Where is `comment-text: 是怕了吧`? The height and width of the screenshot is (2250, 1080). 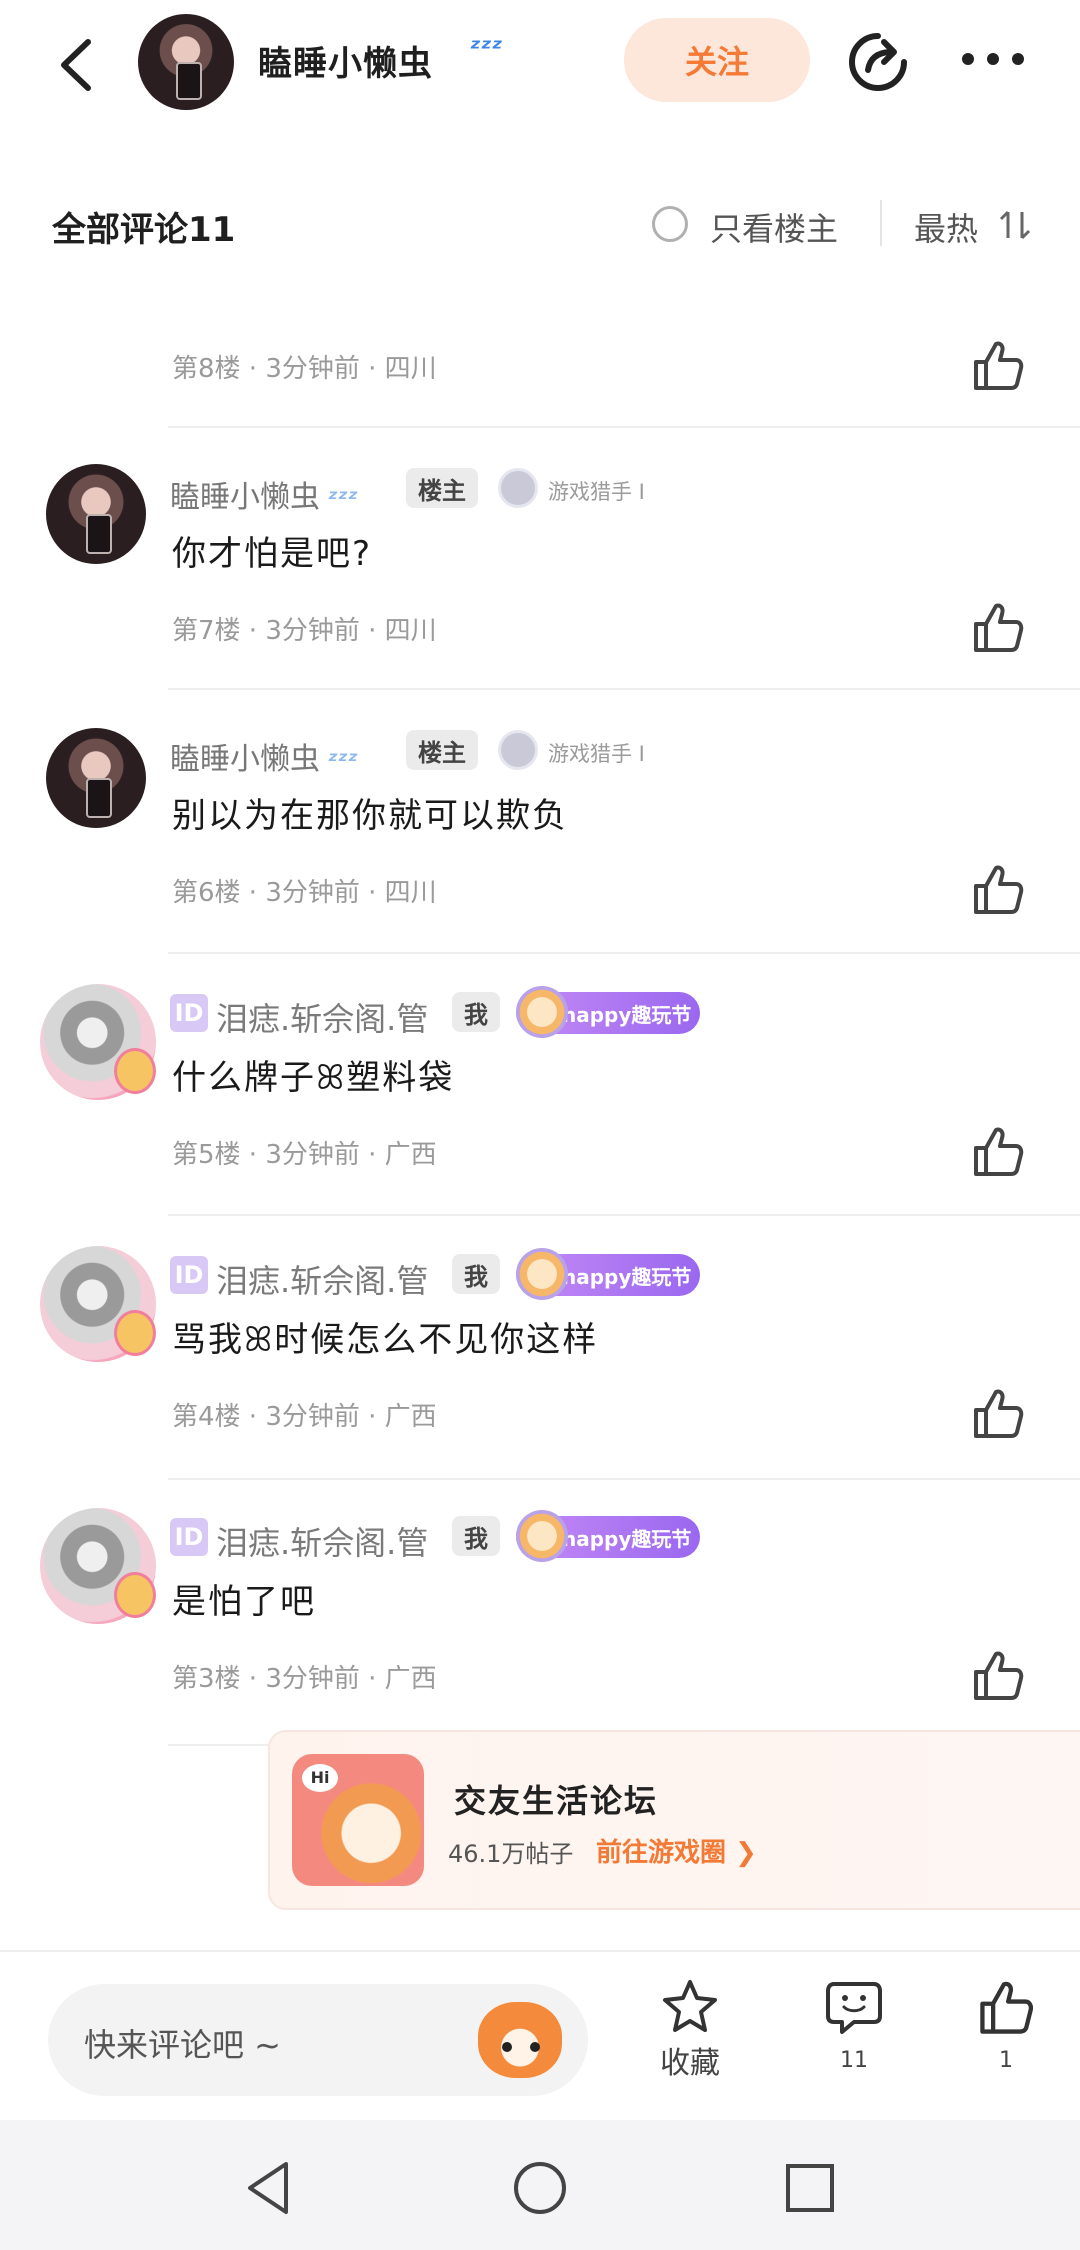
comment-text: 是怕了吧 is located at coordinates (244, 1598).